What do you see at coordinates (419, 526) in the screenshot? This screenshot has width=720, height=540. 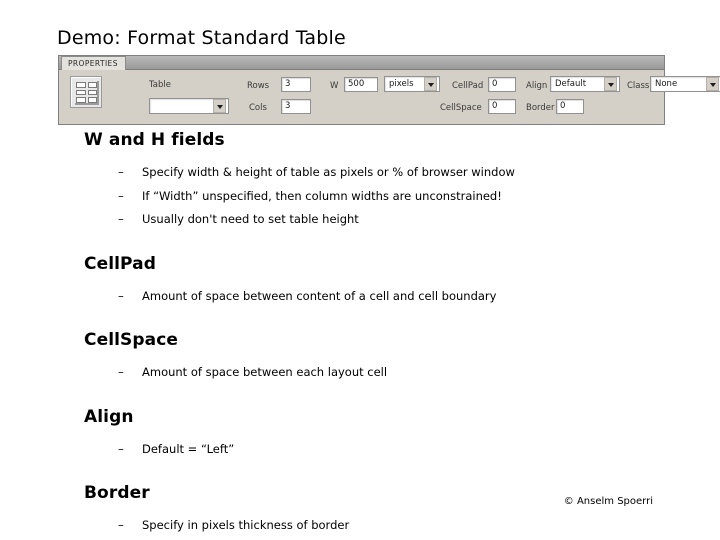 I see `list-item: – Specify in pixels thickness of border` at bounding box center [419, 526].